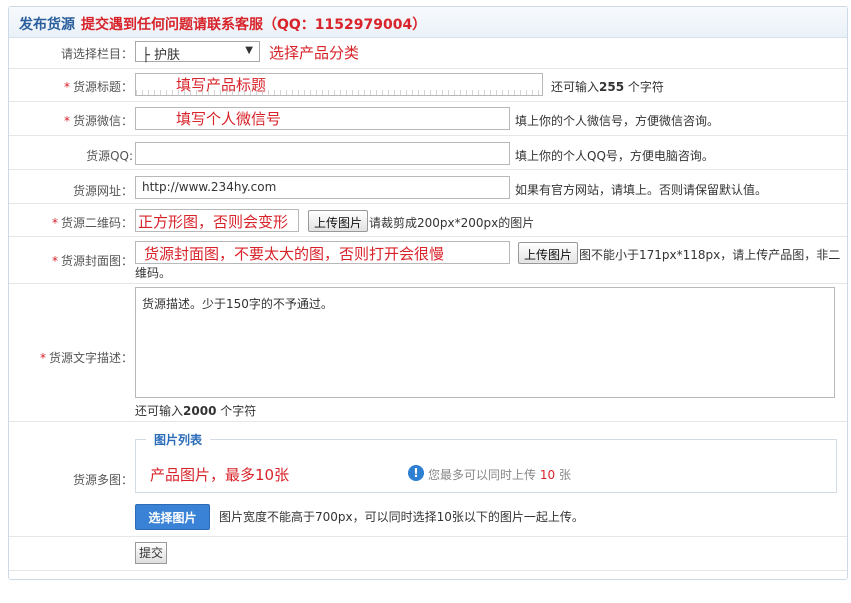  Describe the element at coordinates (96, 54) in the screenshot. I see `category-label: 请选择栏目：` at that location.